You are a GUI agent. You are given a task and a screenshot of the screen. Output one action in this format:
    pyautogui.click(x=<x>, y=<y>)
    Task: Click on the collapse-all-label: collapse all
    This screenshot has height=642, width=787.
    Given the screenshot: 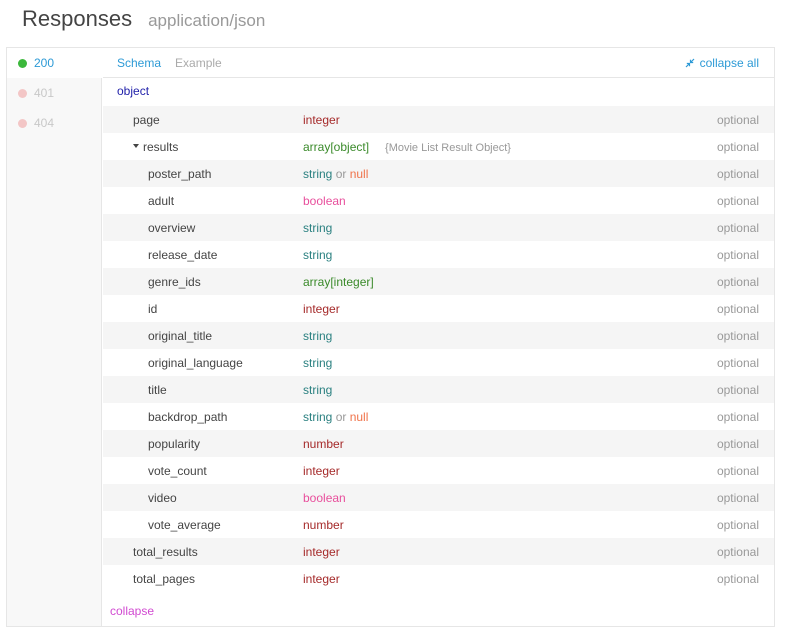 What is the action you would take?
    pyautogui.click(x=729, y=63)
    